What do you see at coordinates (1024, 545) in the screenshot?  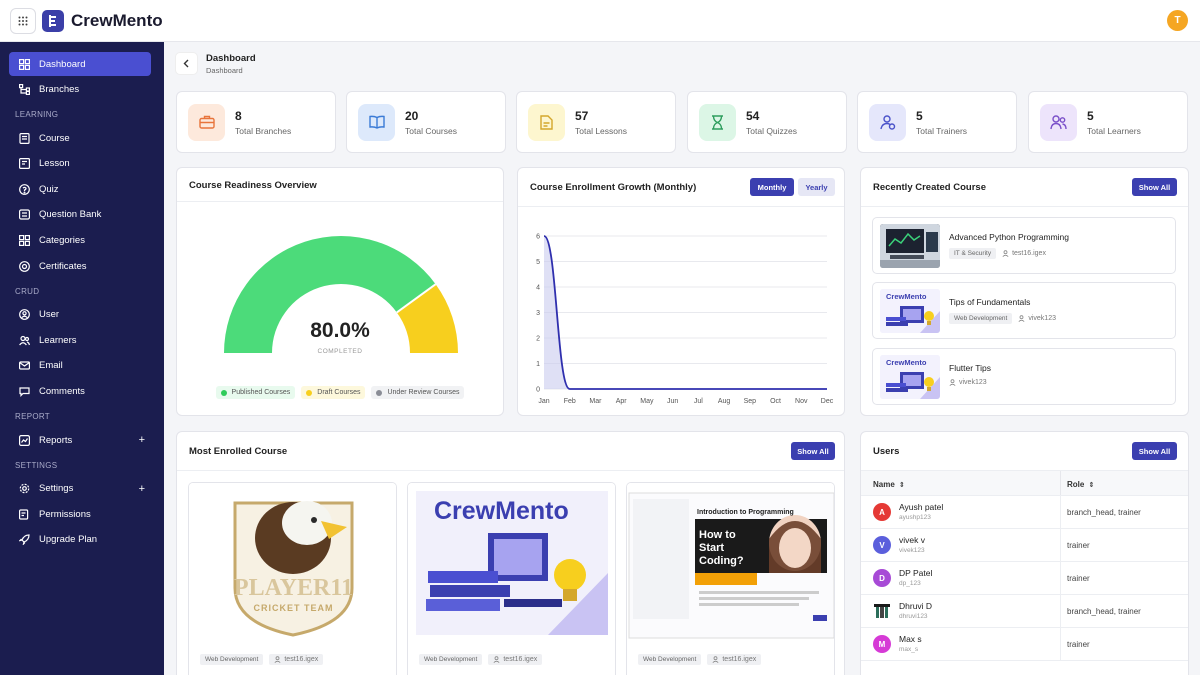 I see `table-row: V vivek v vivek123 trainer` at bounding box center [1024, 545].